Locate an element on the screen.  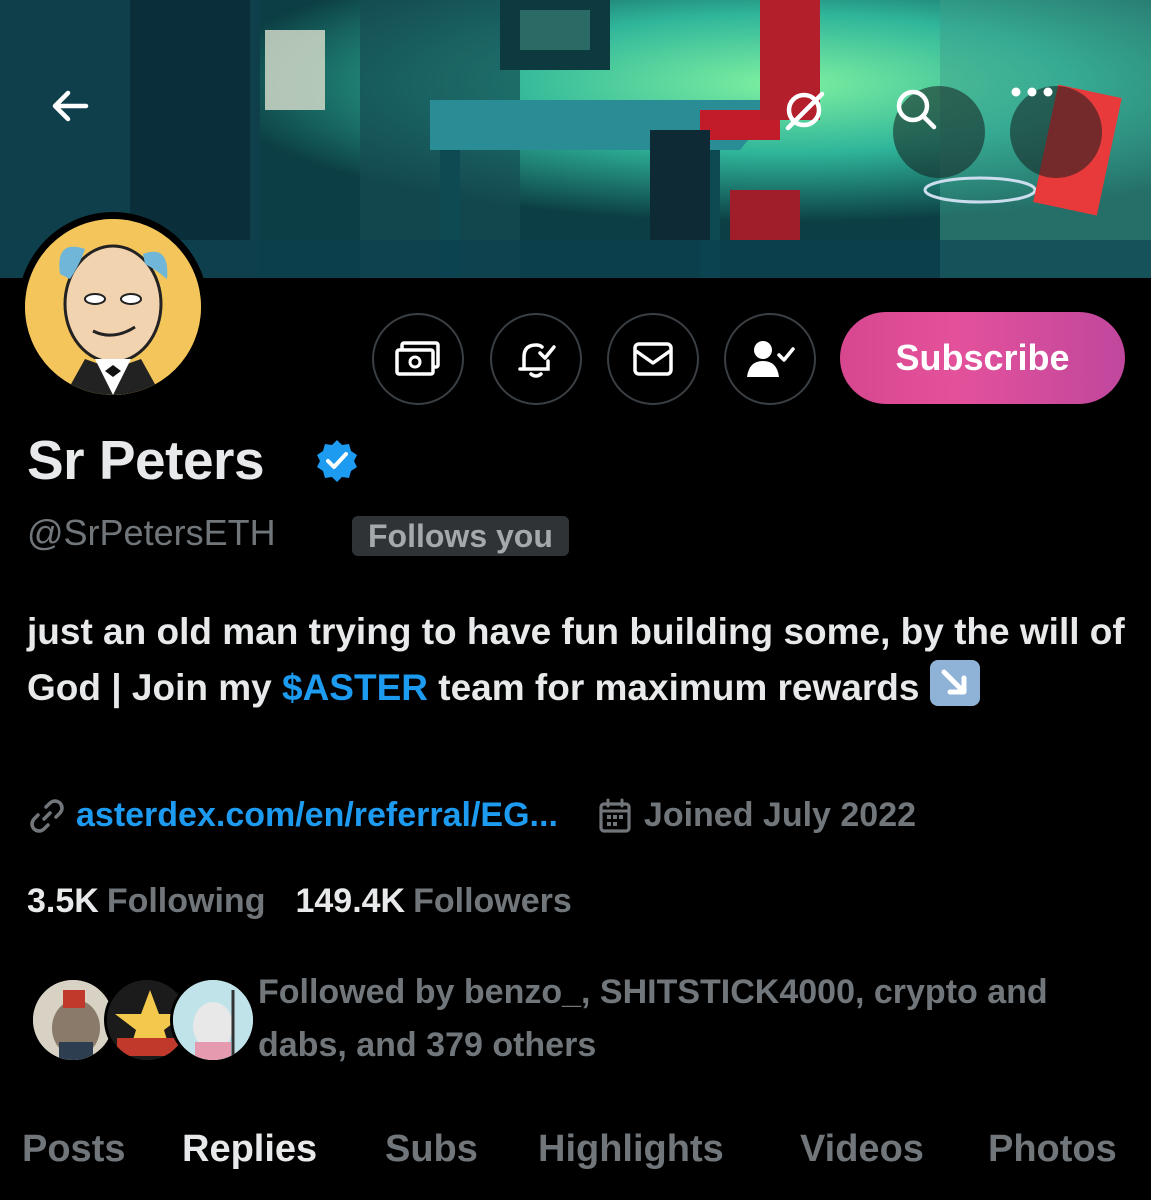
bell-check-icon is located at coordinates (537, 360).